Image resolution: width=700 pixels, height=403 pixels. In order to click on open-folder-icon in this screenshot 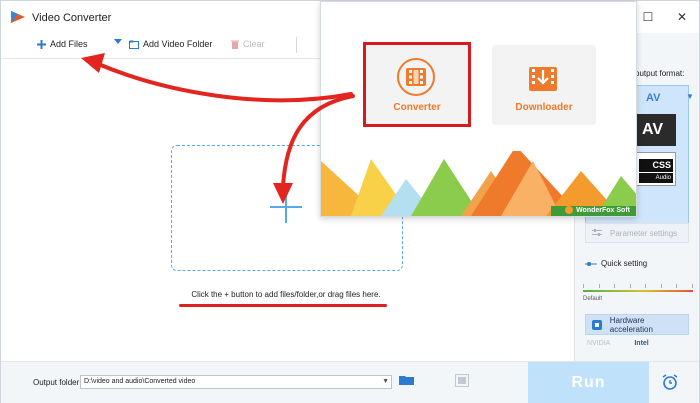, I will do `click(407, 380)`.